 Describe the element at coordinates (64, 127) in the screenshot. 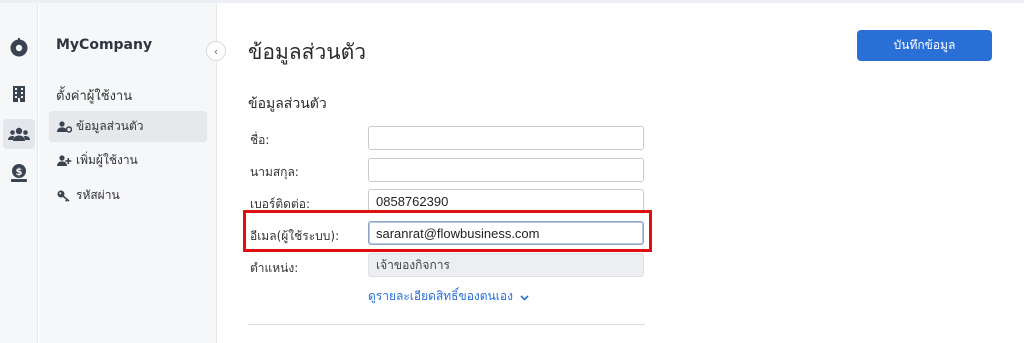

I see `user-cog-icon` at that location.